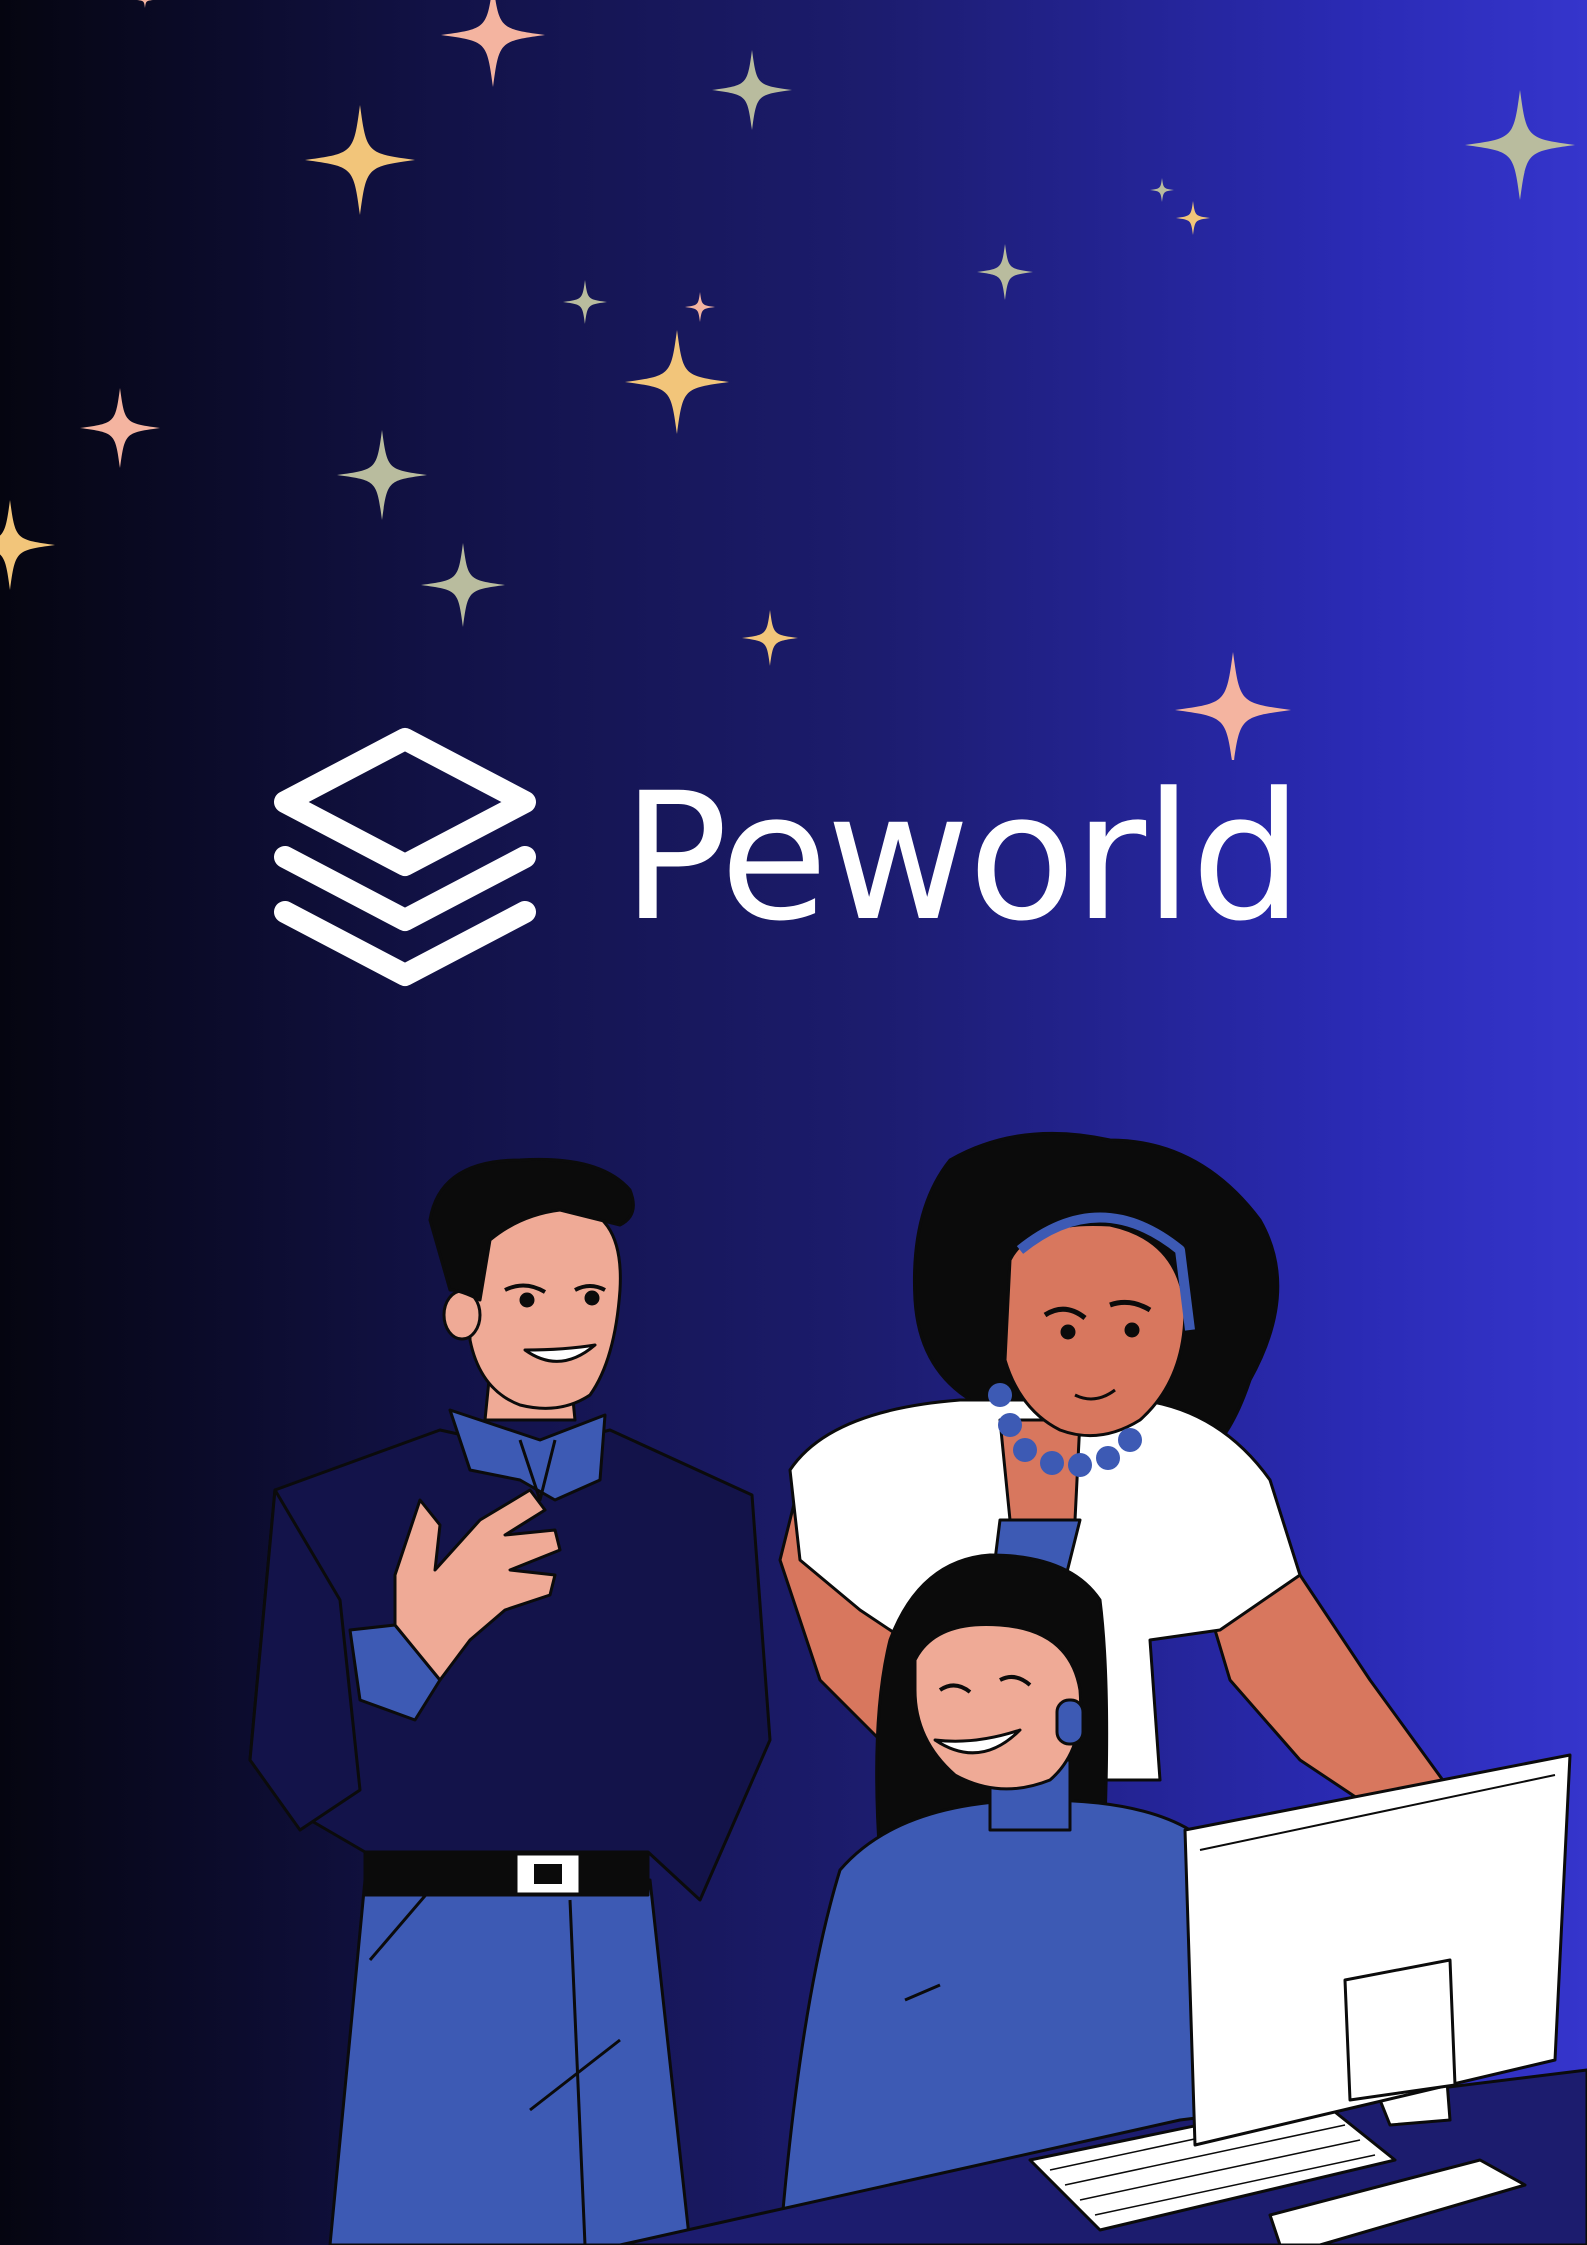  Describe the element at coordinates (1400, 2030) in the screenshot. I see `monitor-back-bracket` at that location.